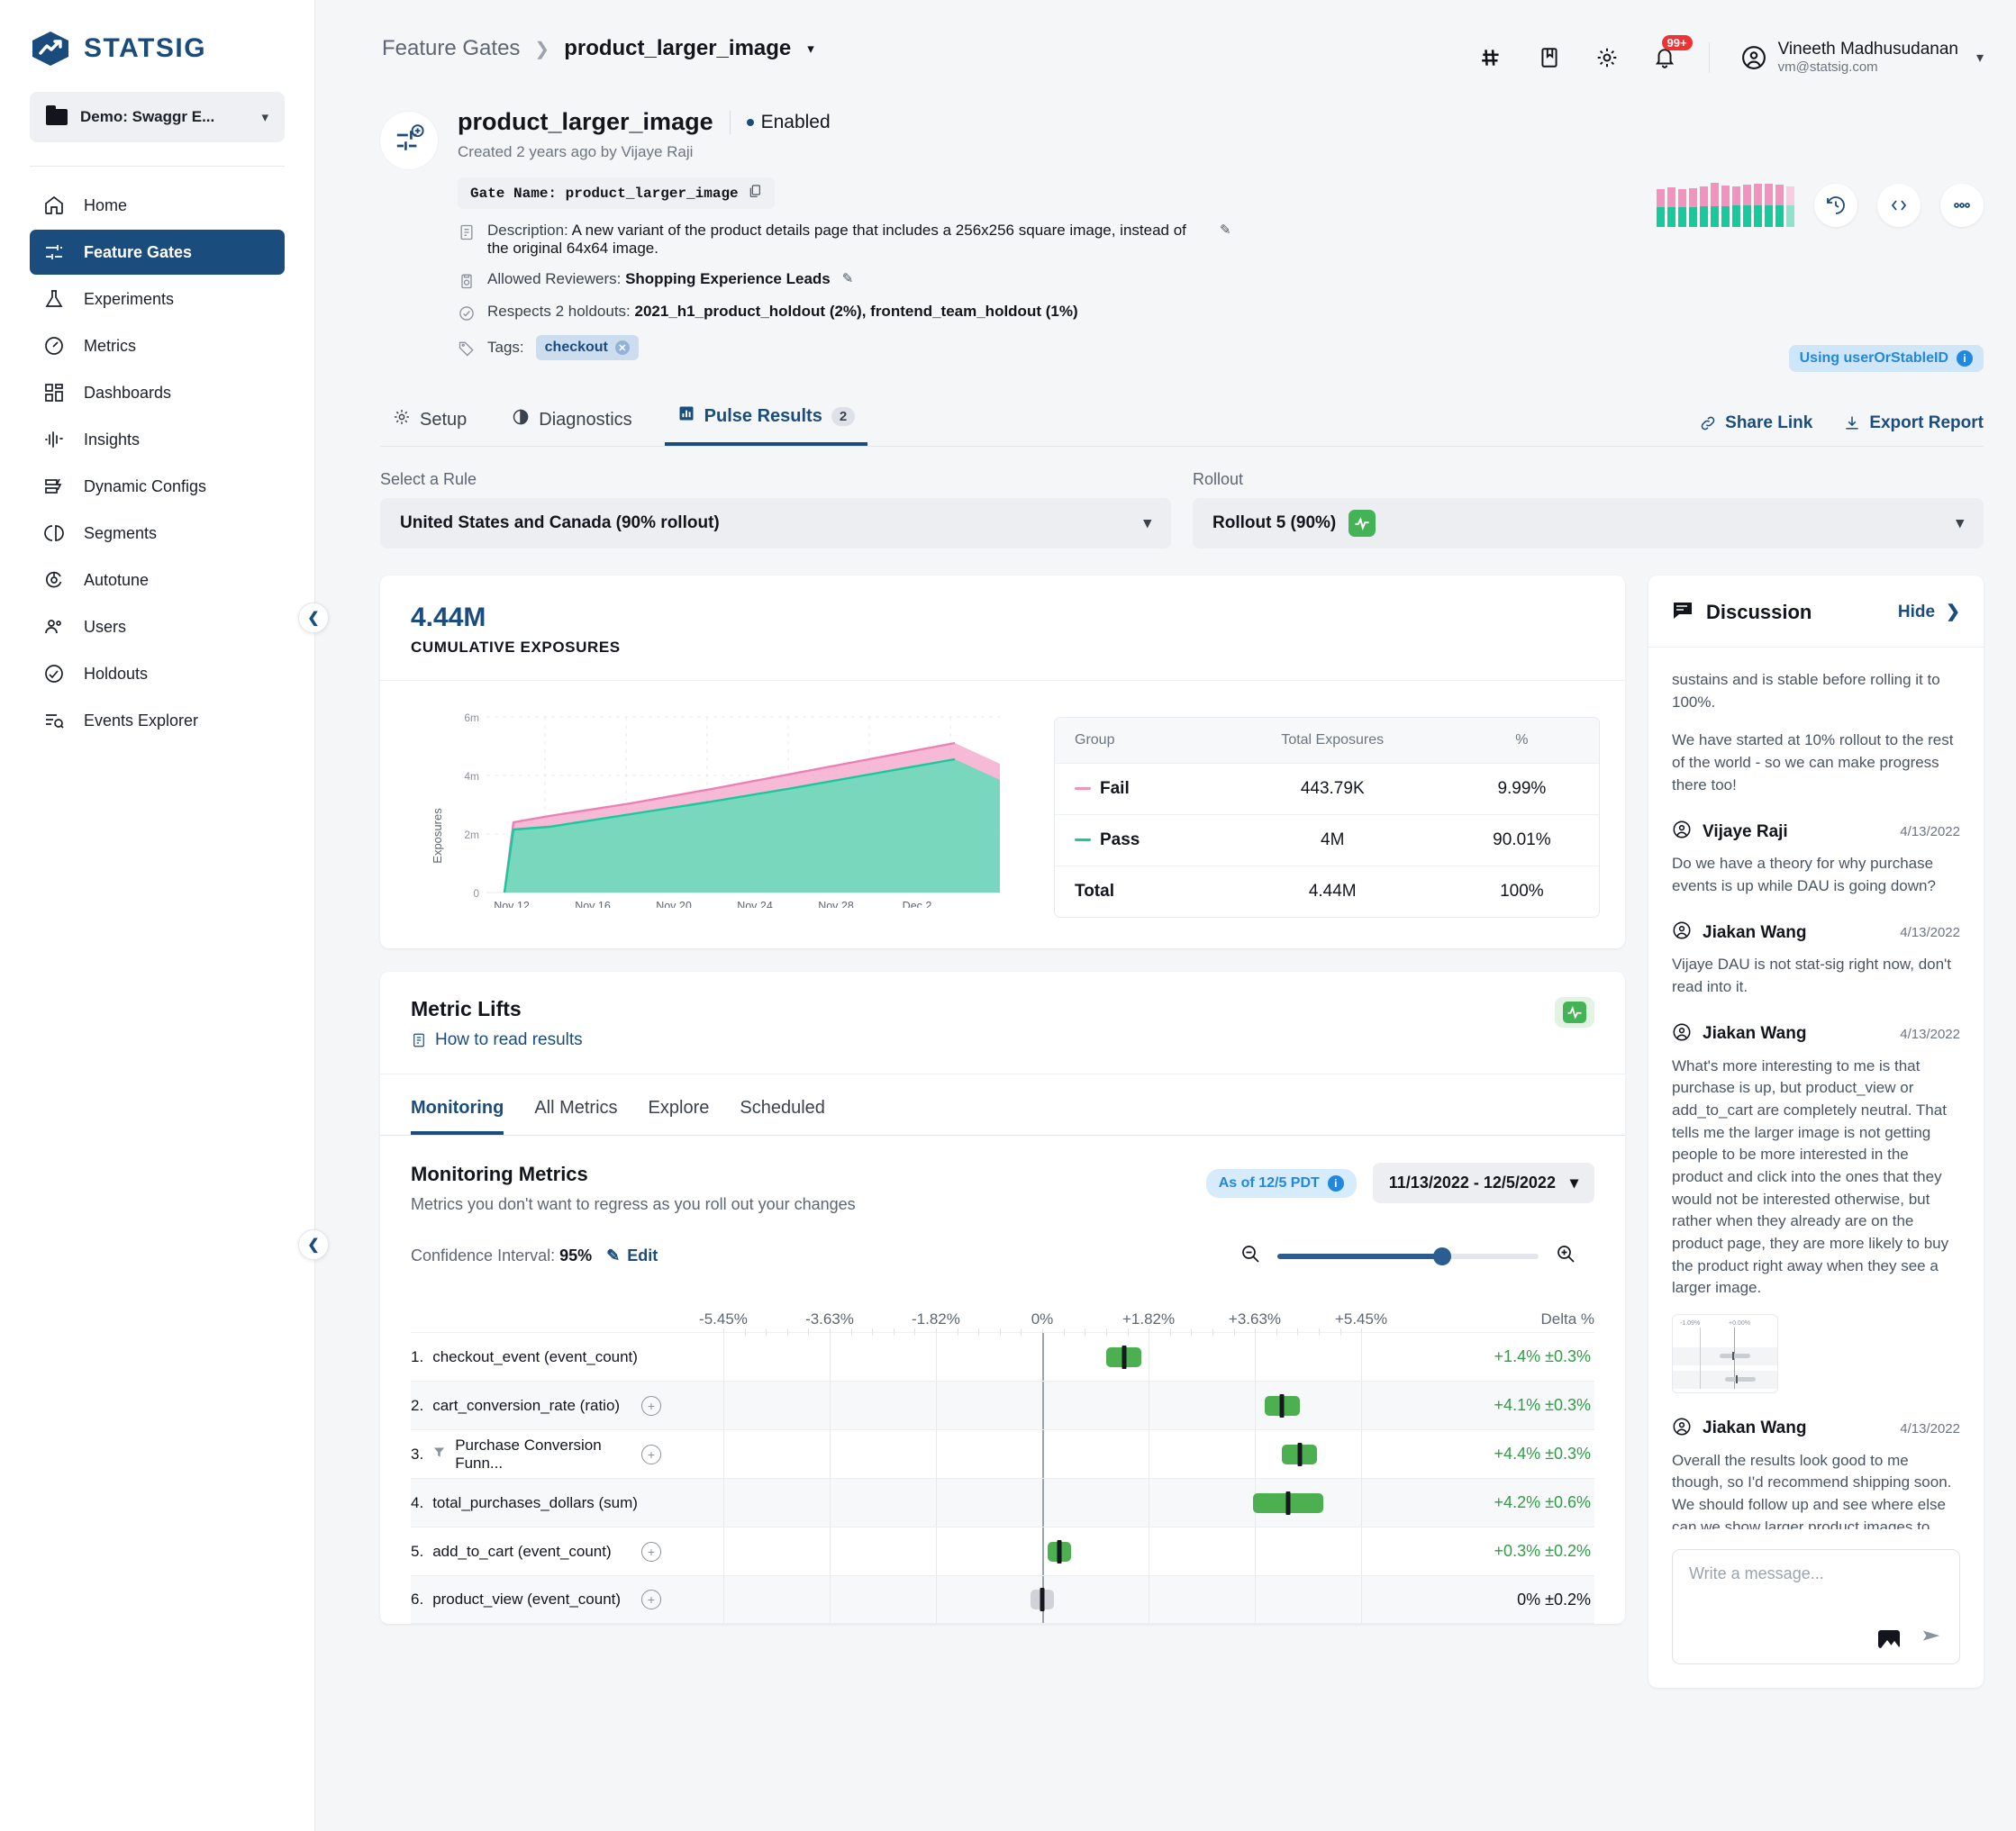  What do you see at coordinates (1408, 1255) in the screenshot?
I see `zoom-slider` at bounding box center [1408, 1255].